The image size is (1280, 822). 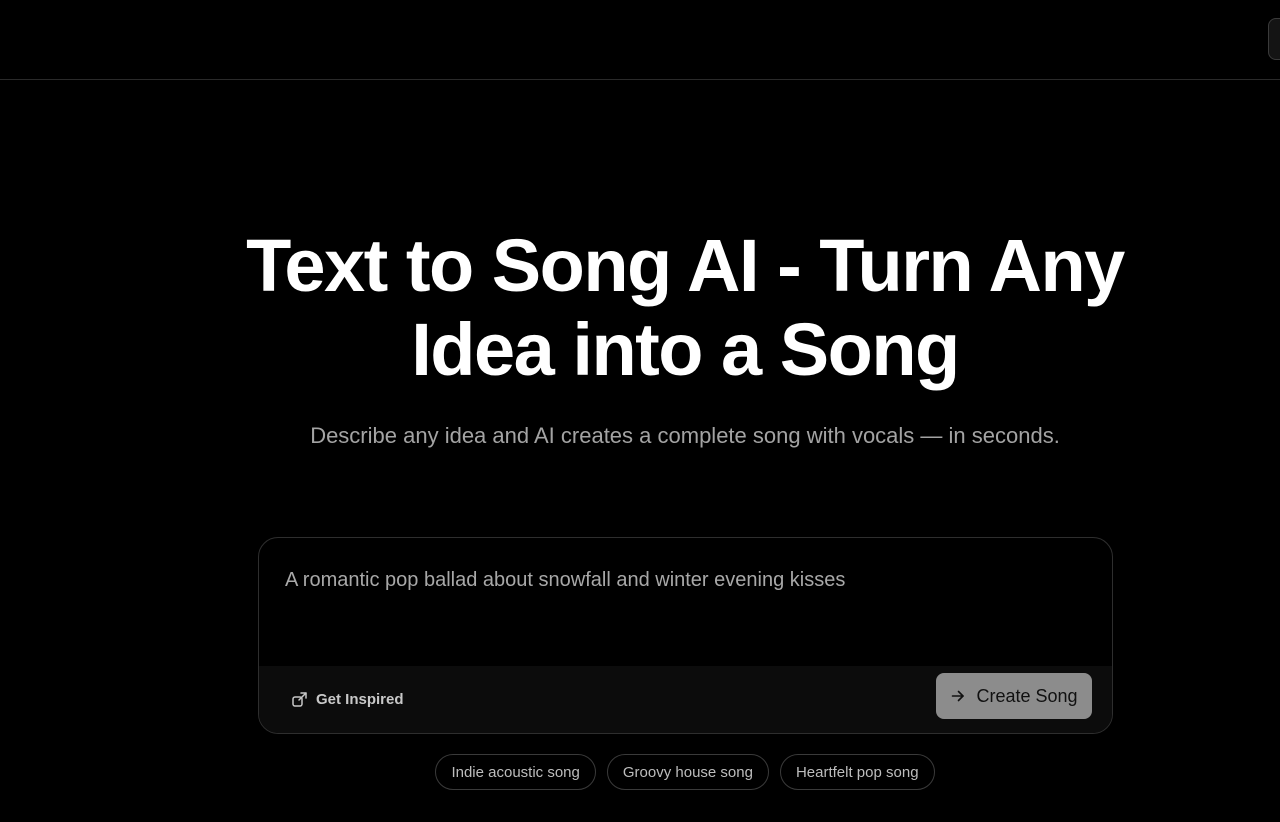 I want to click on page-title-line-2: Idea into a Song, so click(x=685, y=349).